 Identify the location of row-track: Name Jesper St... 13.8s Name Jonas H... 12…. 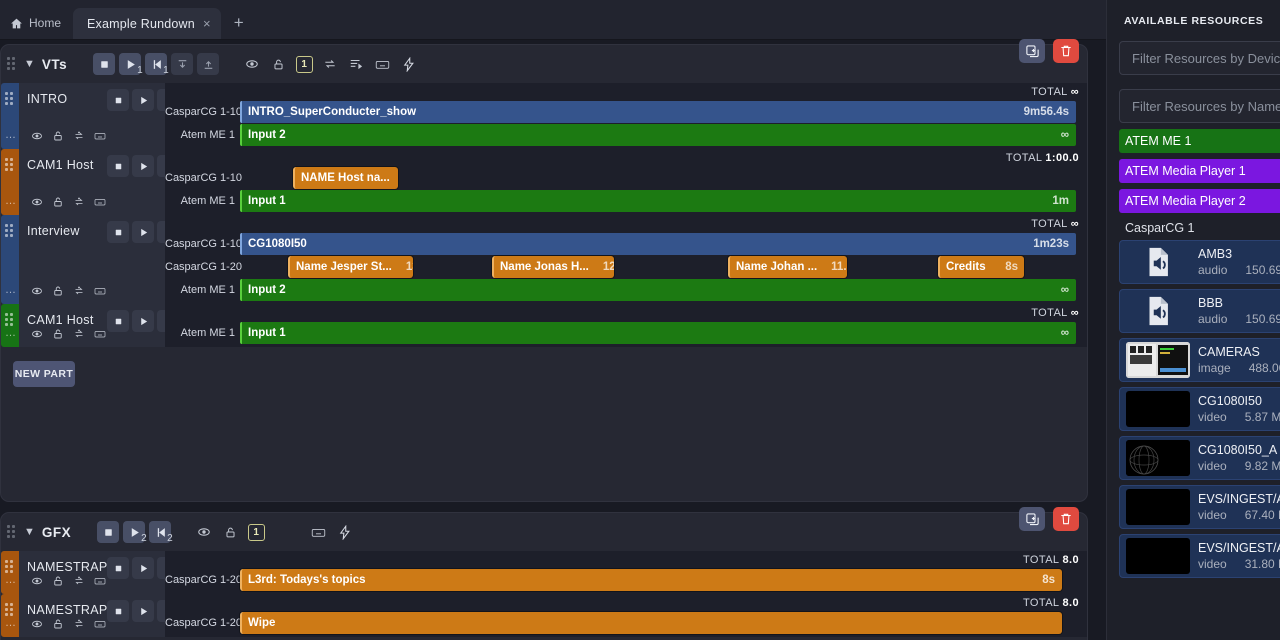
(663, 267).